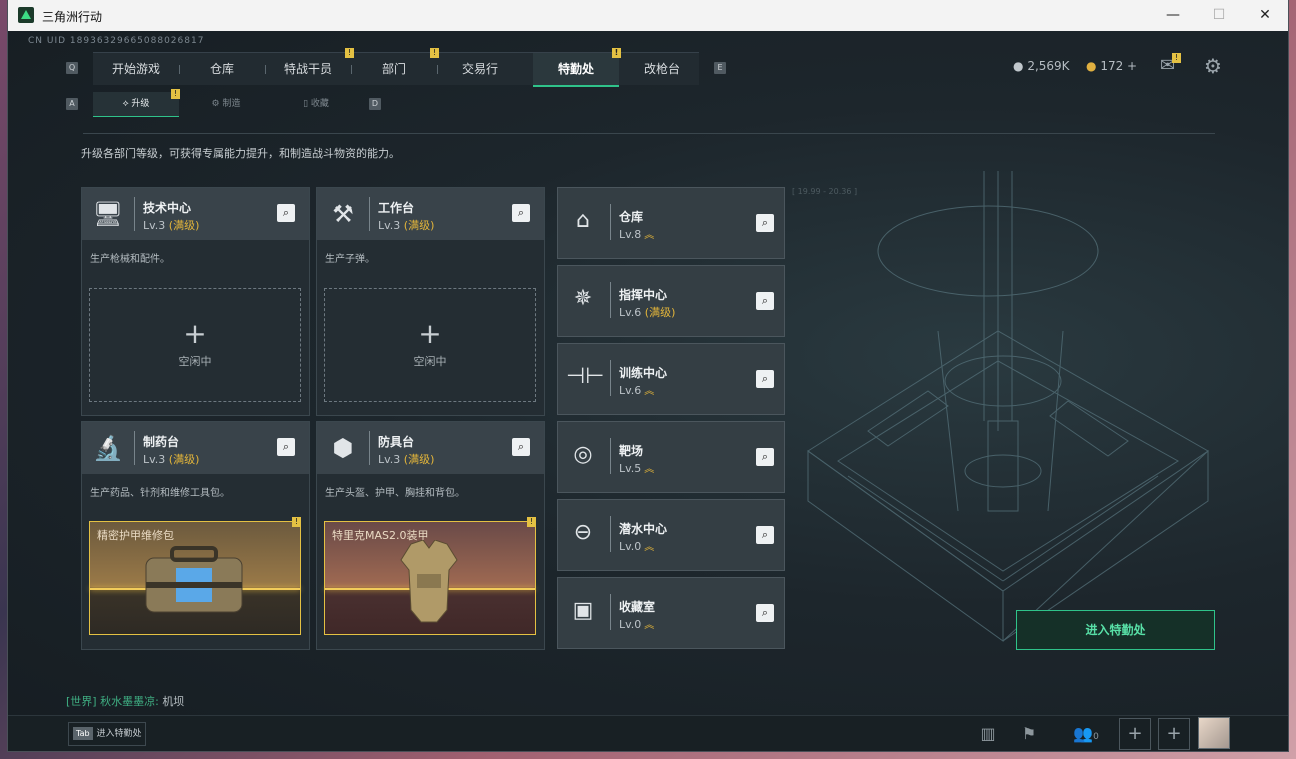 The height and width of the screenshot is (759, 1296). What do you see at coordinates (130, 259) in the screenshot?
I see `facility-description: 生产枪械和配件。` at bounding box center [130, 259].